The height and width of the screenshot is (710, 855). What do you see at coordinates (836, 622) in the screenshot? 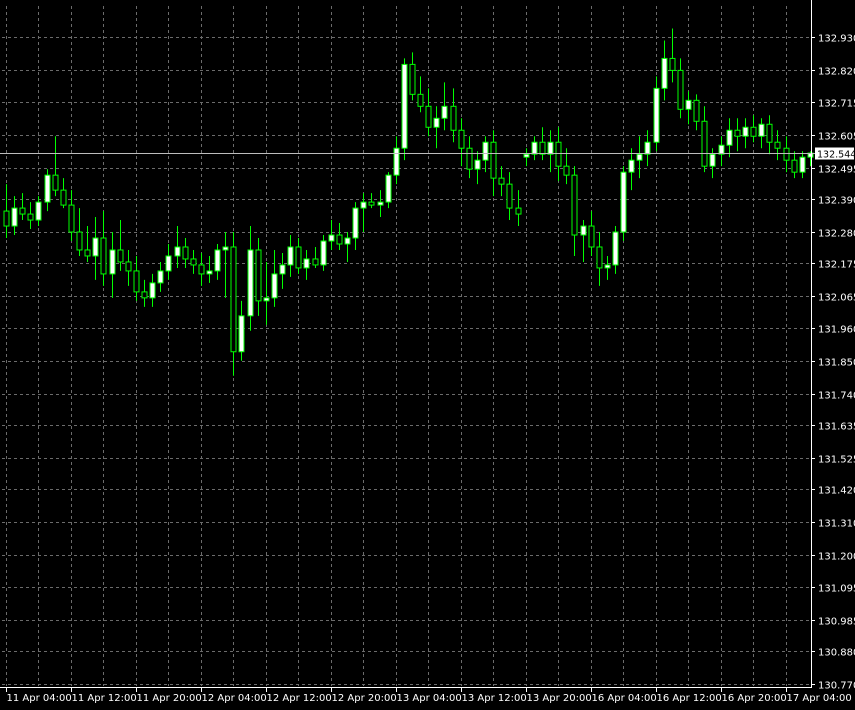
I see `price-tick-label: 130.985` at bounding box center [836, 622].